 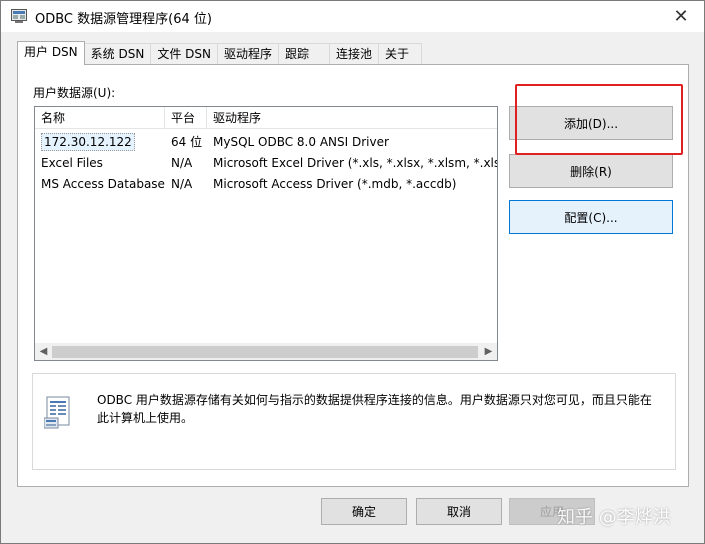 I want to click on horizontal-scrollbar: ◀ ▶, so click(x=266, y=351).